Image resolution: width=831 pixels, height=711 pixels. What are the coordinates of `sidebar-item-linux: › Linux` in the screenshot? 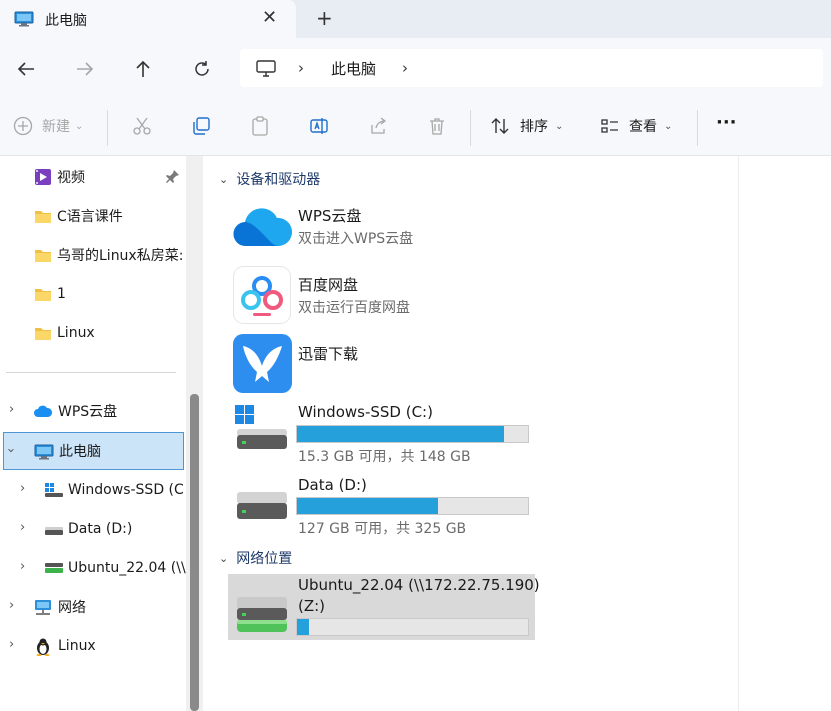 It's located at (93, 646).